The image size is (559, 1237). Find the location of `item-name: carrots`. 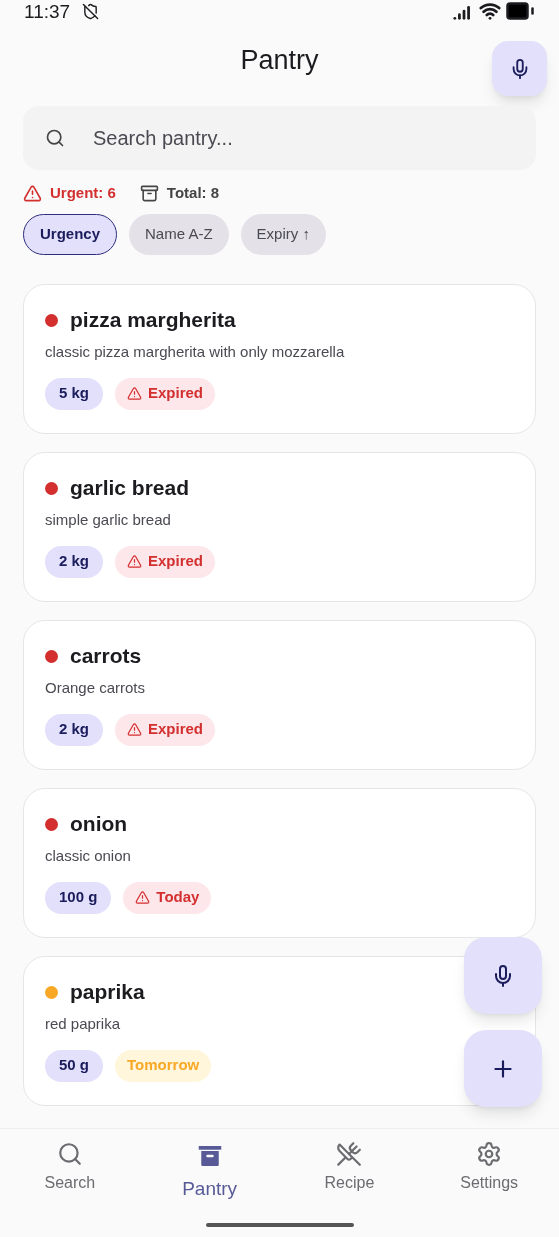

item-name: carrots is located at coordinates (106, 656).